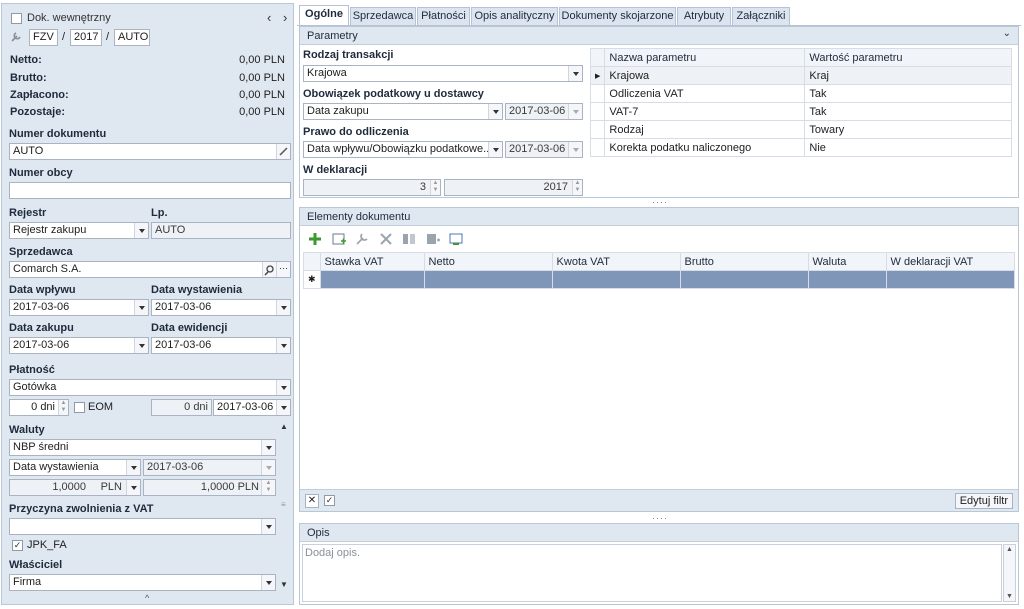 This screenshot has height=609, width=1024. Describe the element at coordinates (443, 73) in the screenshot. I see `transaction-type-select: Krajowa` at that location.